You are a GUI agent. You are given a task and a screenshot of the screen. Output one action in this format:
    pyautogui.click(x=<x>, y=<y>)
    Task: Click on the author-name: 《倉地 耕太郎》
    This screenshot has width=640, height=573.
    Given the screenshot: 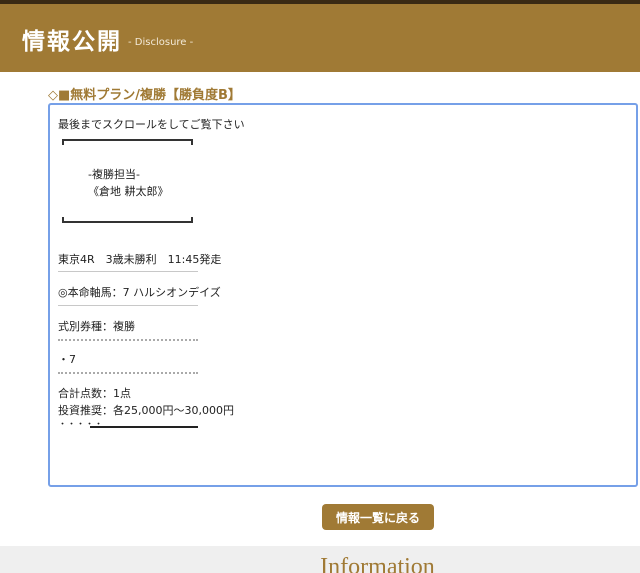 What is the action you would take?
    pyautogui.click(x=128, y=191)
    